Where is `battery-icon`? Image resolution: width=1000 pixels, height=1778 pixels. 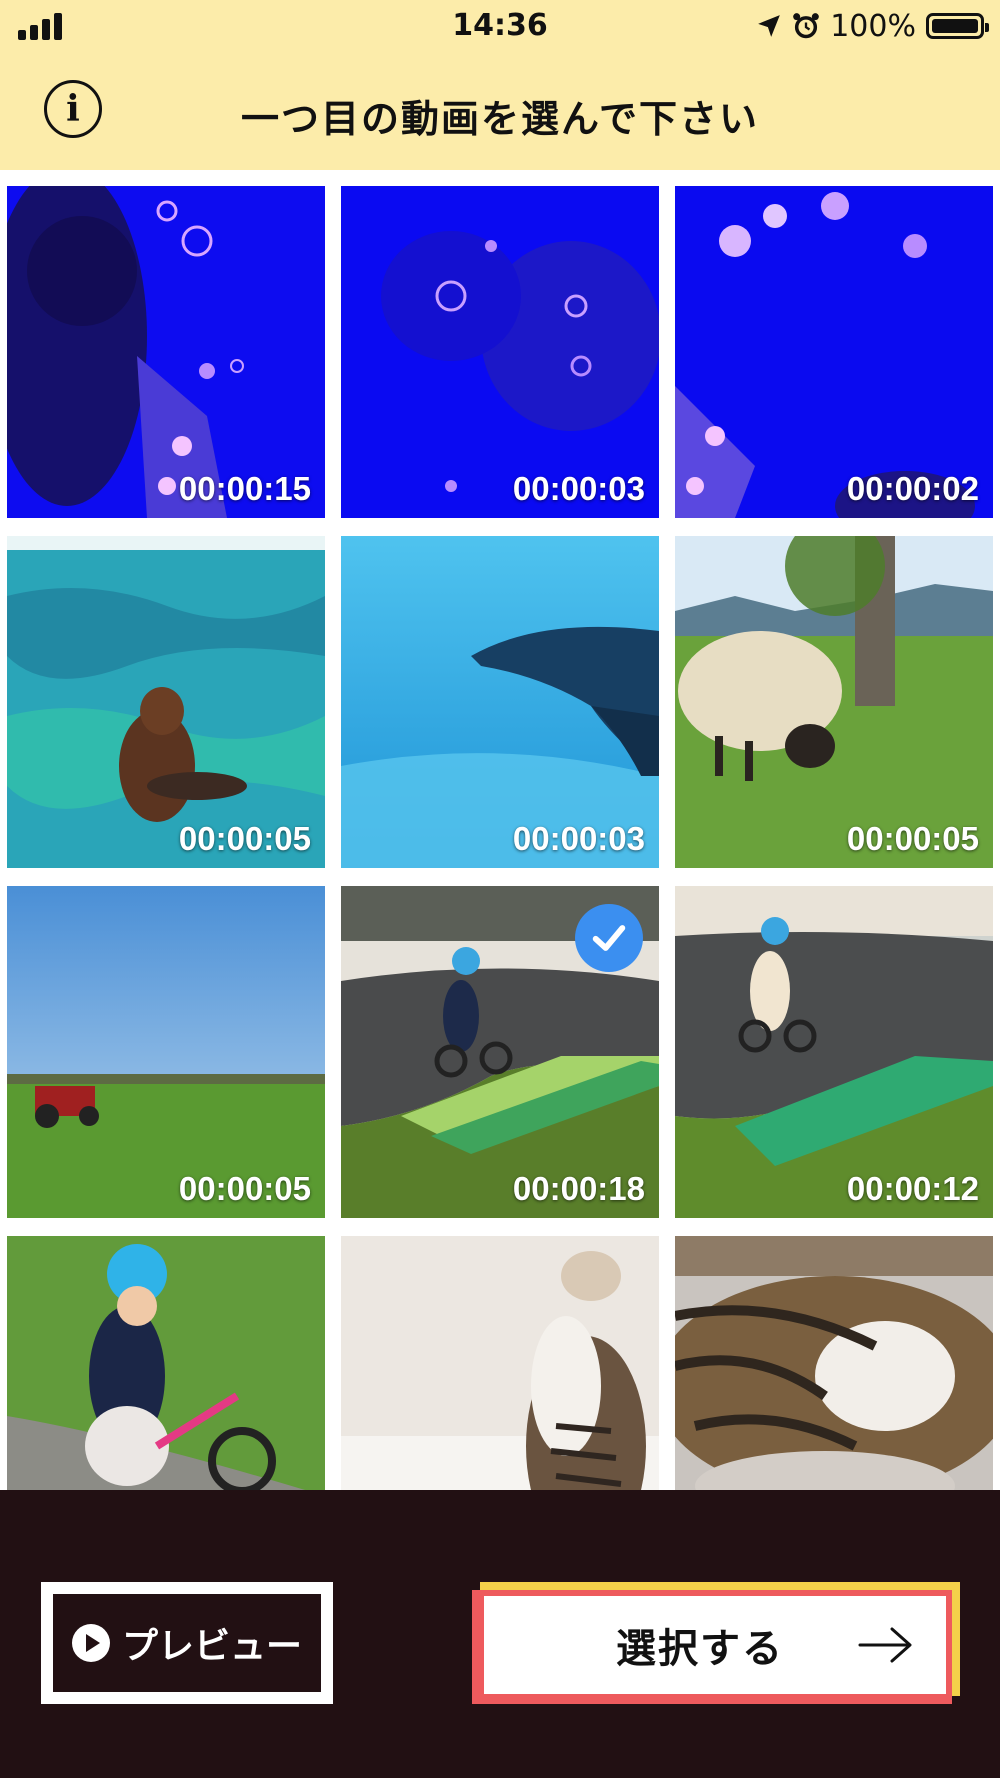
battery-icon is located at coordinates (957, 26).